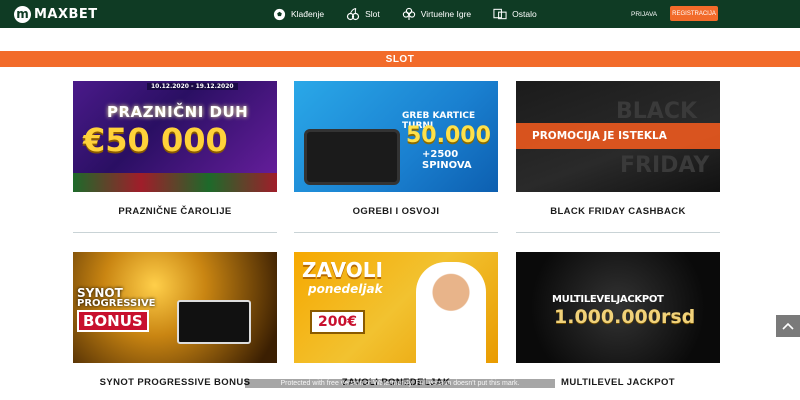 This screenshot has width=800, height=400. Describe the element at coordinates (155, 140) in the screenshot. I see `banner-line: €50 000` at that location.